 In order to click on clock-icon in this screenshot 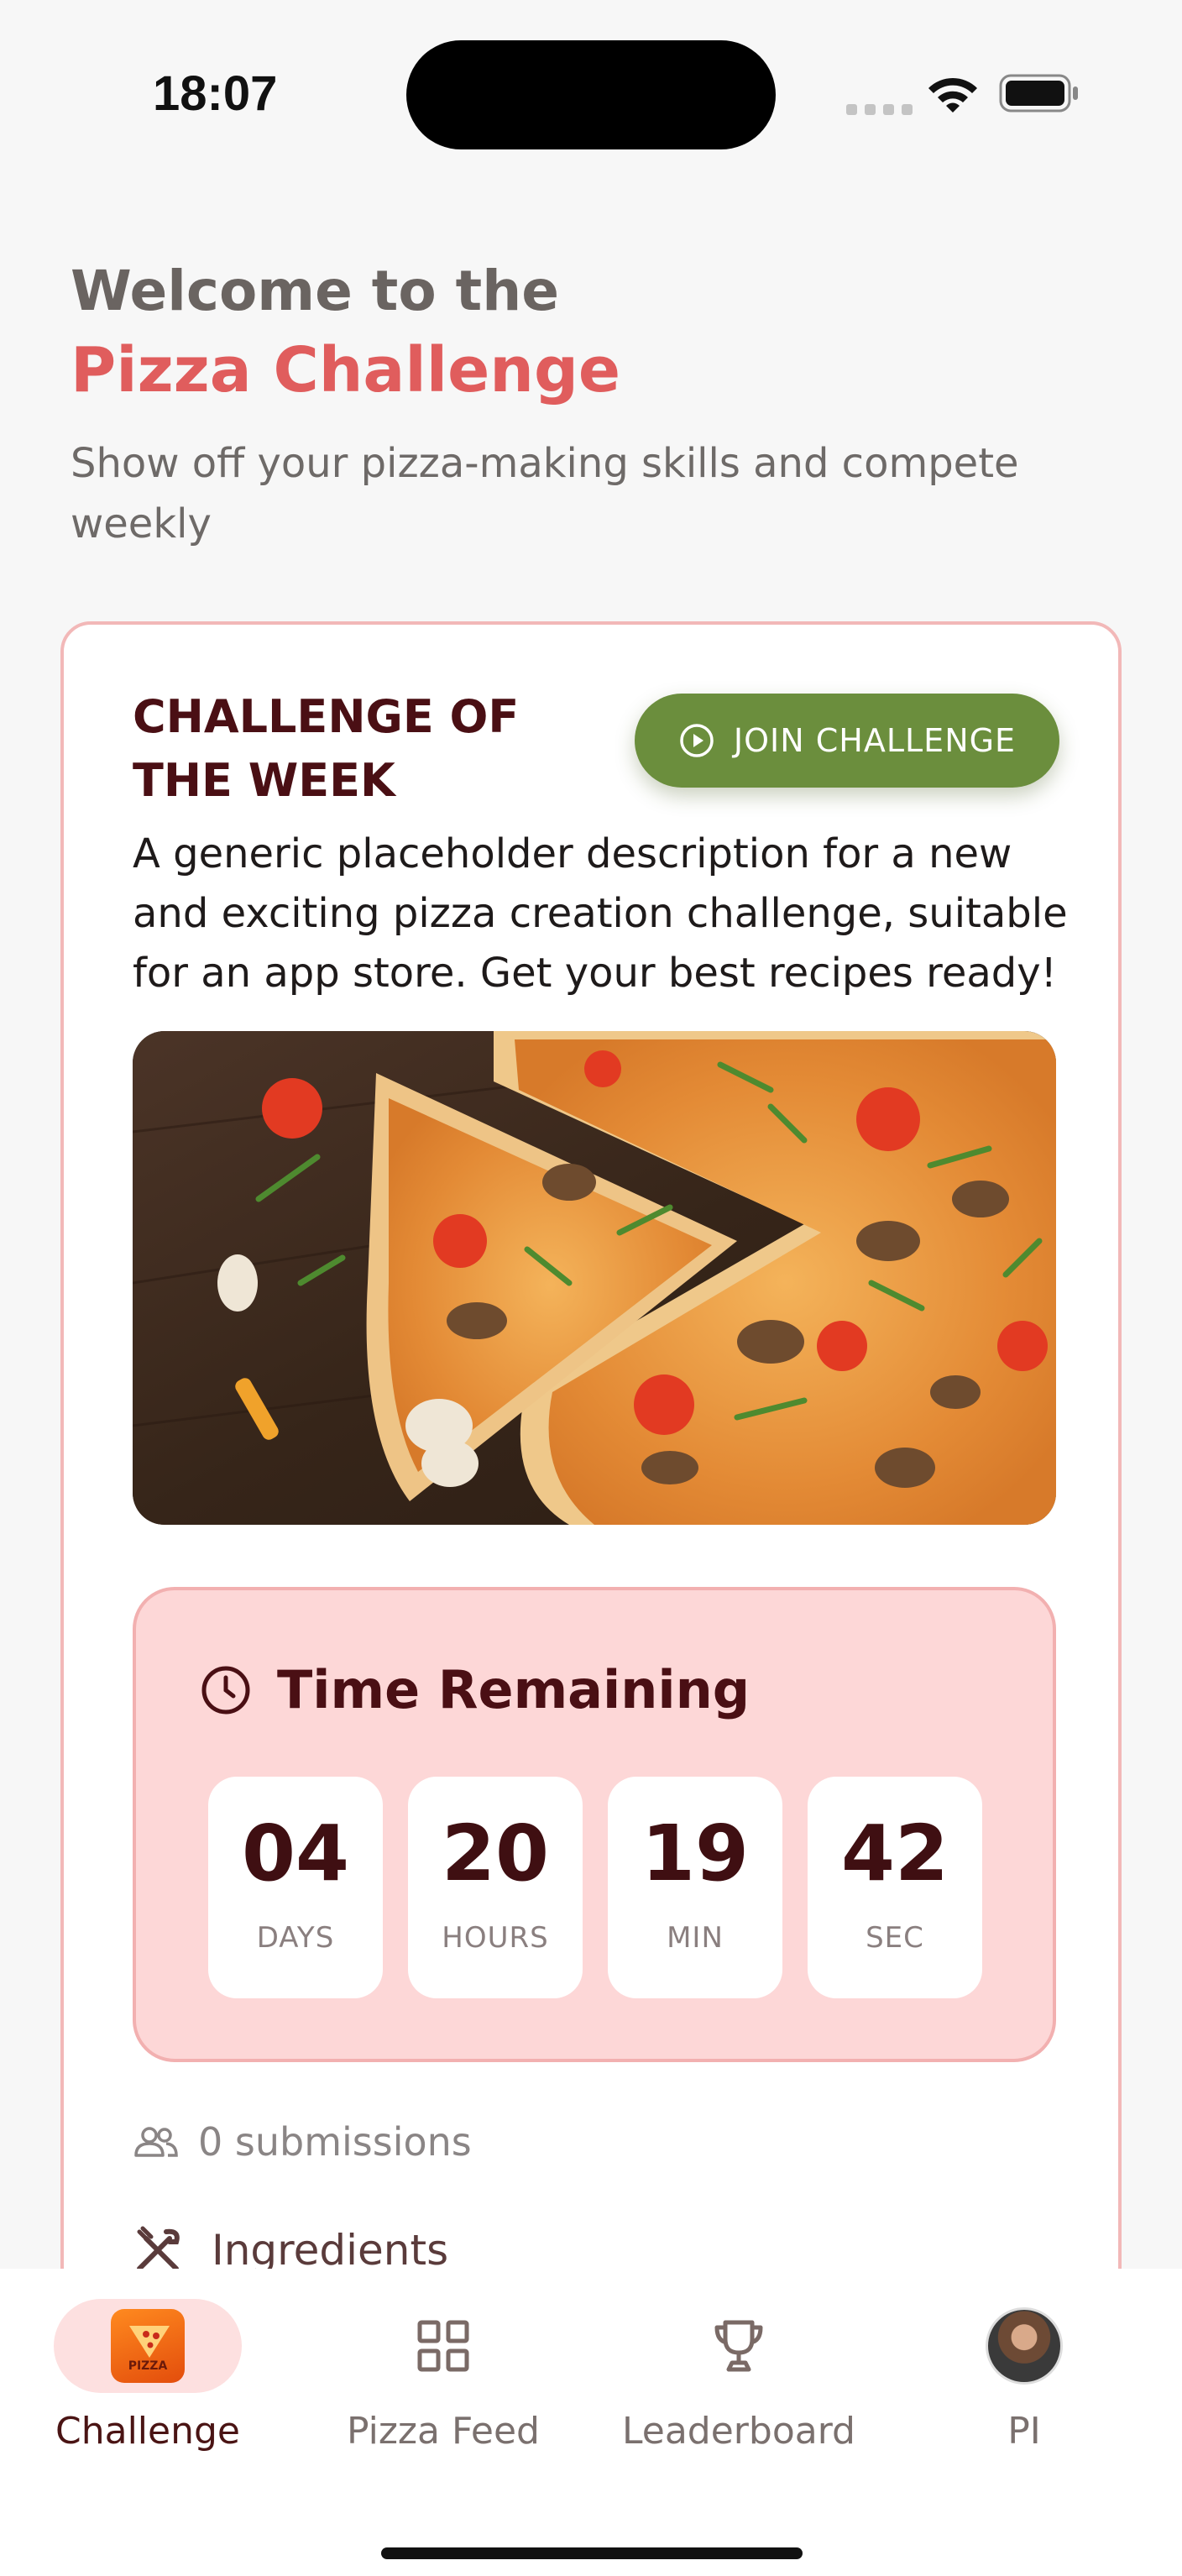, I will do `click(225, 1690)`.